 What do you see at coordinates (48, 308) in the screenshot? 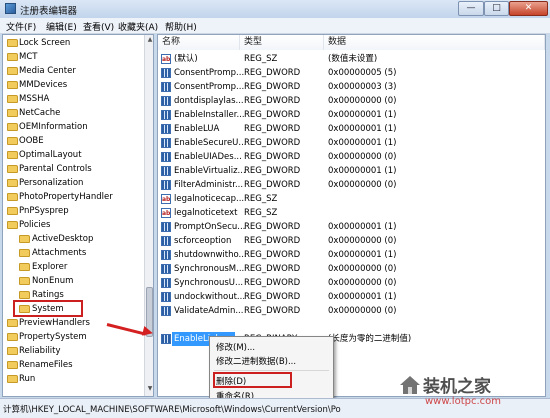
I see `system-key-highlight` at bounding box center [48, 308].